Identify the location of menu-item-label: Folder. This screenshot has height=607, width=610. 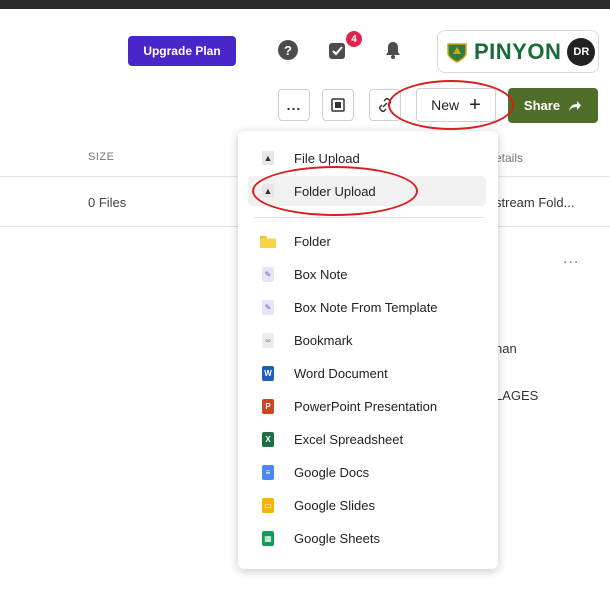
(312, 241).